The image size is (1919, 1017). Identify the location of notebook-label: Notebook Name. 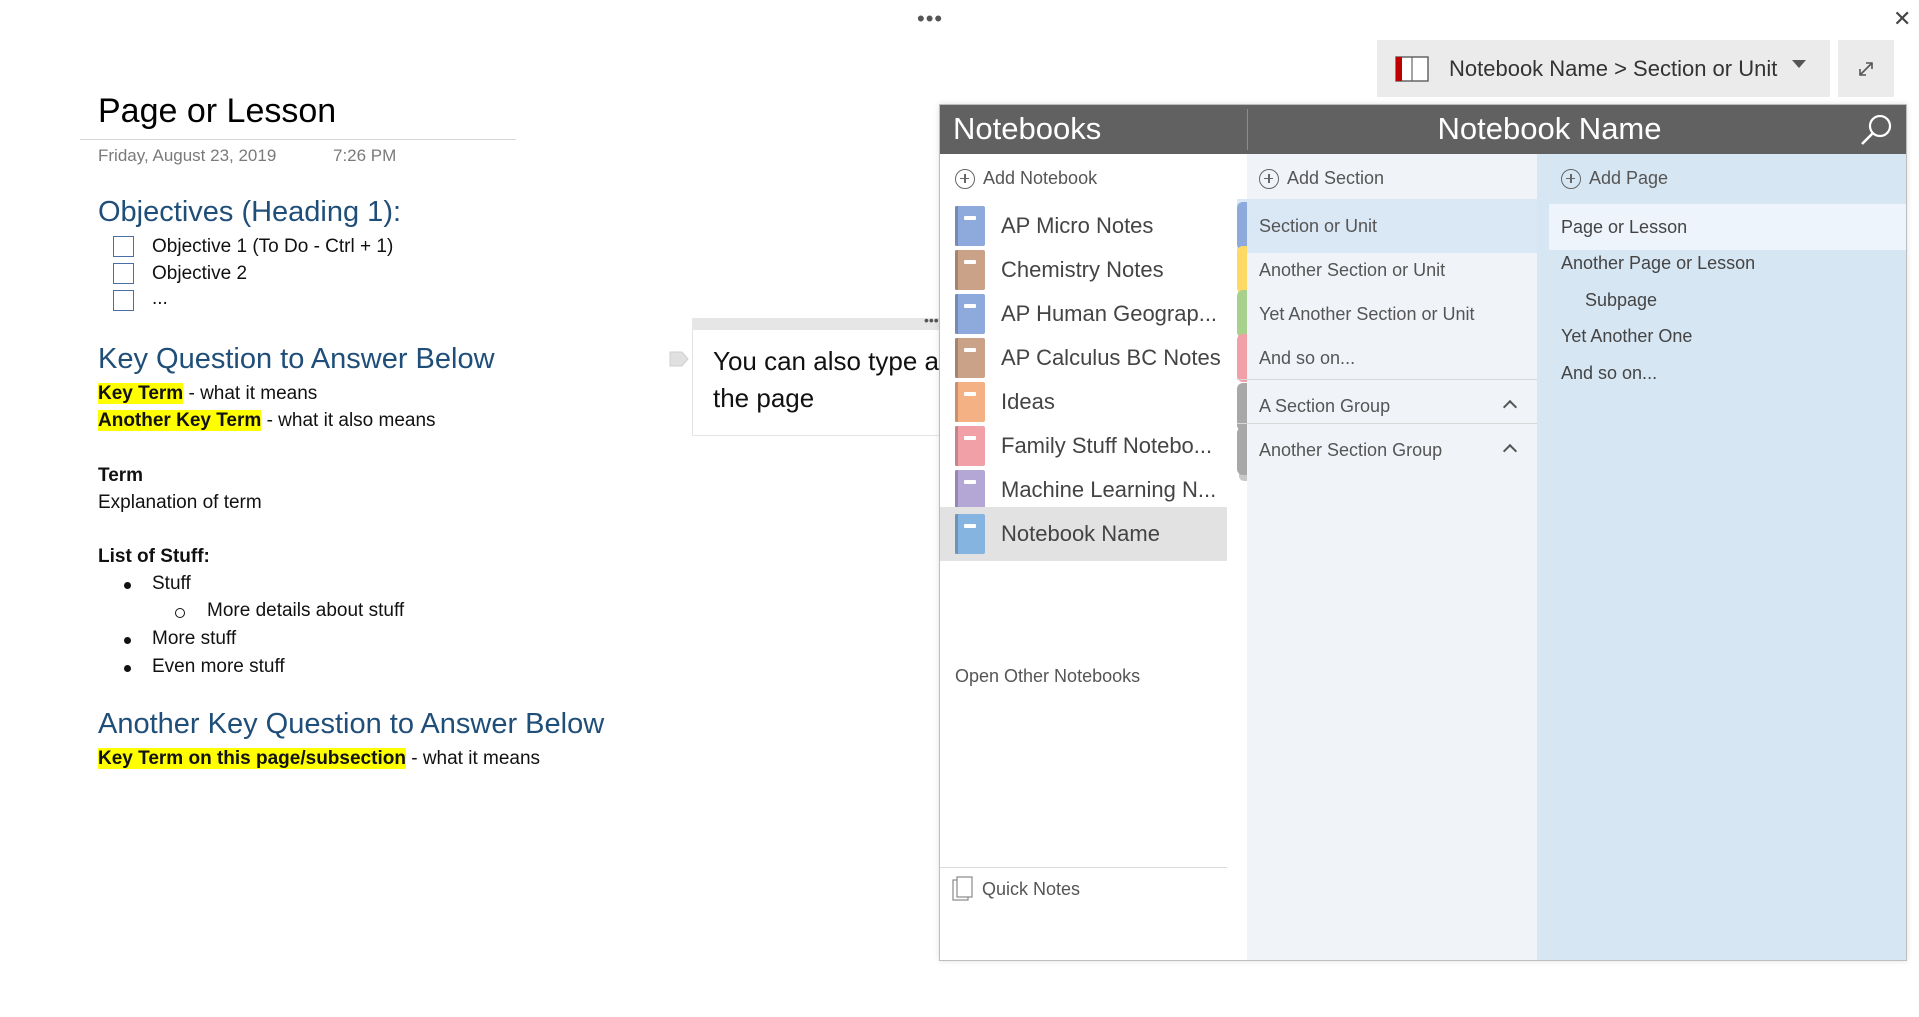
(1080, 533).